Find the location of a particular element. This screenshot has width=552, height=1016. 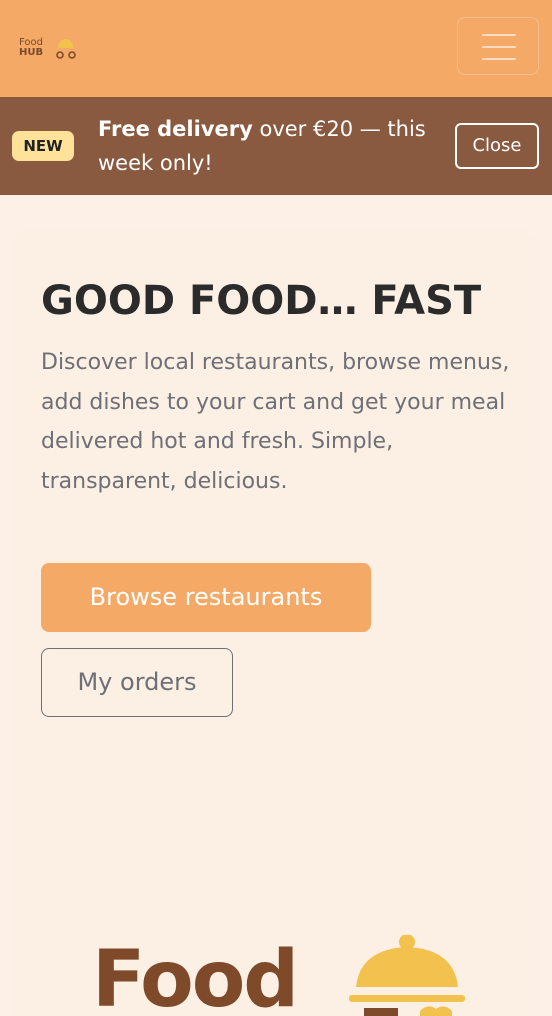

top-header: Food HUB is located at coordinates (276, 48).